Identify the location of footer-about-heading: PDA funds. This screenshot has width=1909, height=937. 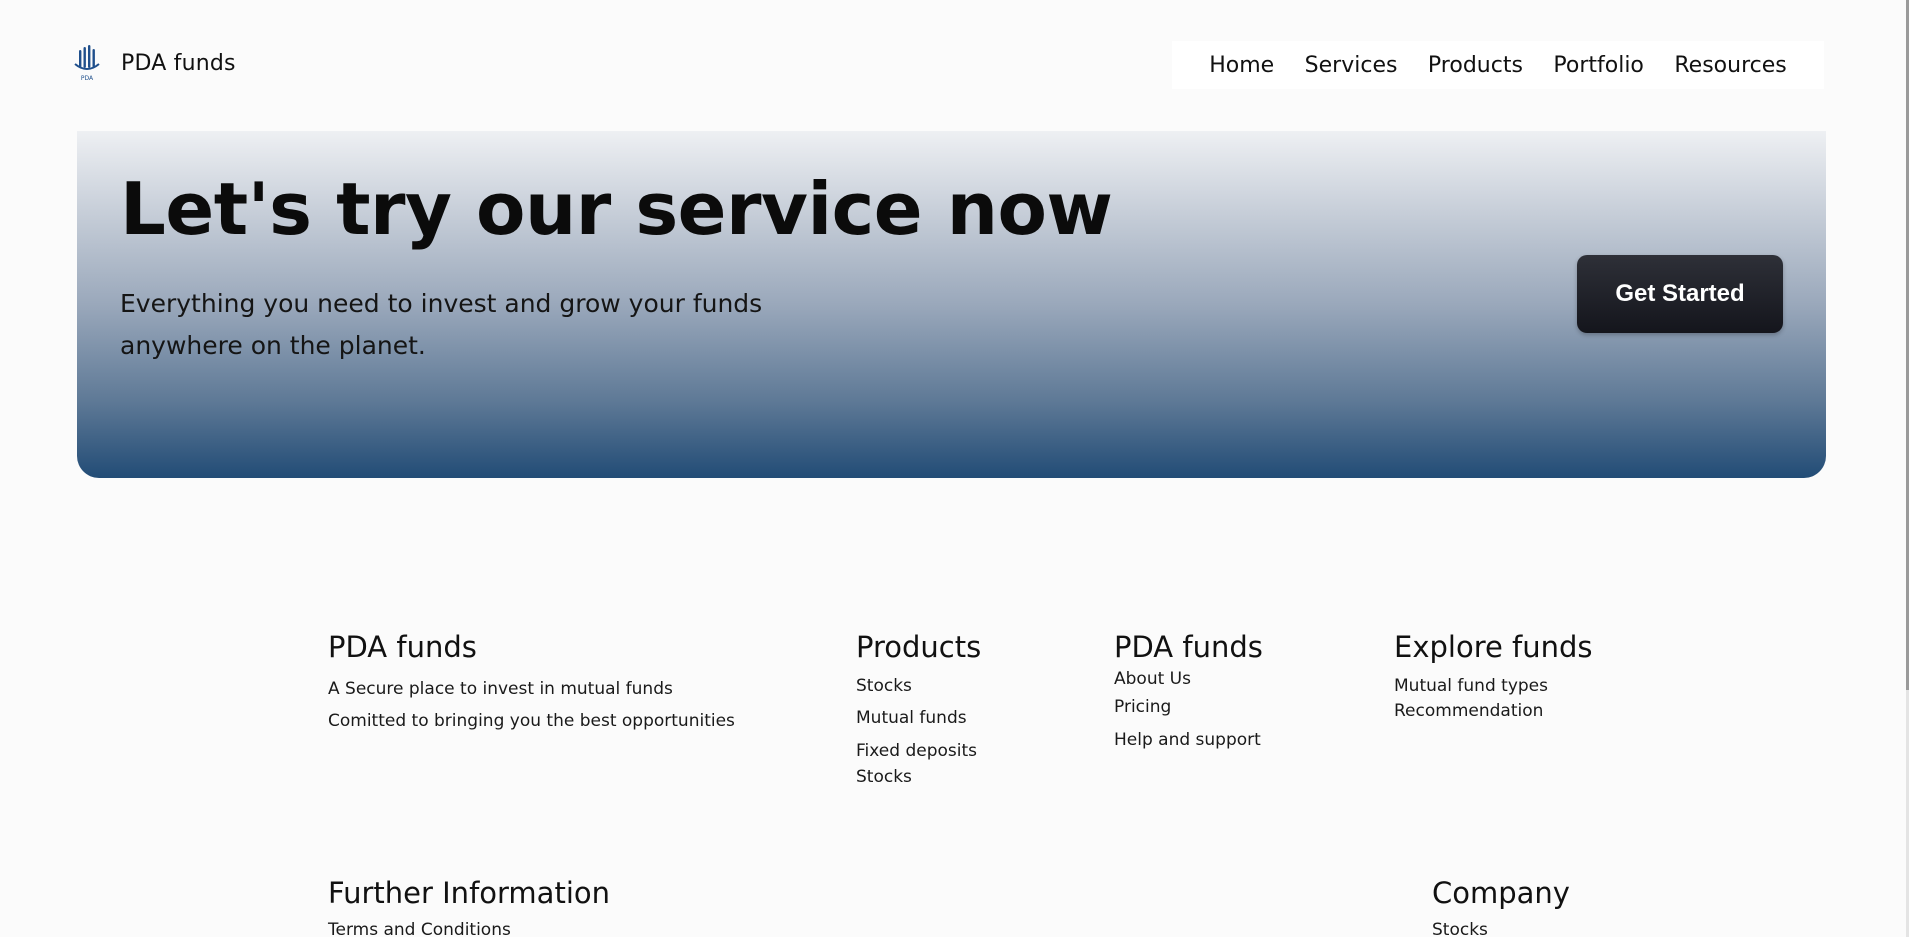
(402, 647).